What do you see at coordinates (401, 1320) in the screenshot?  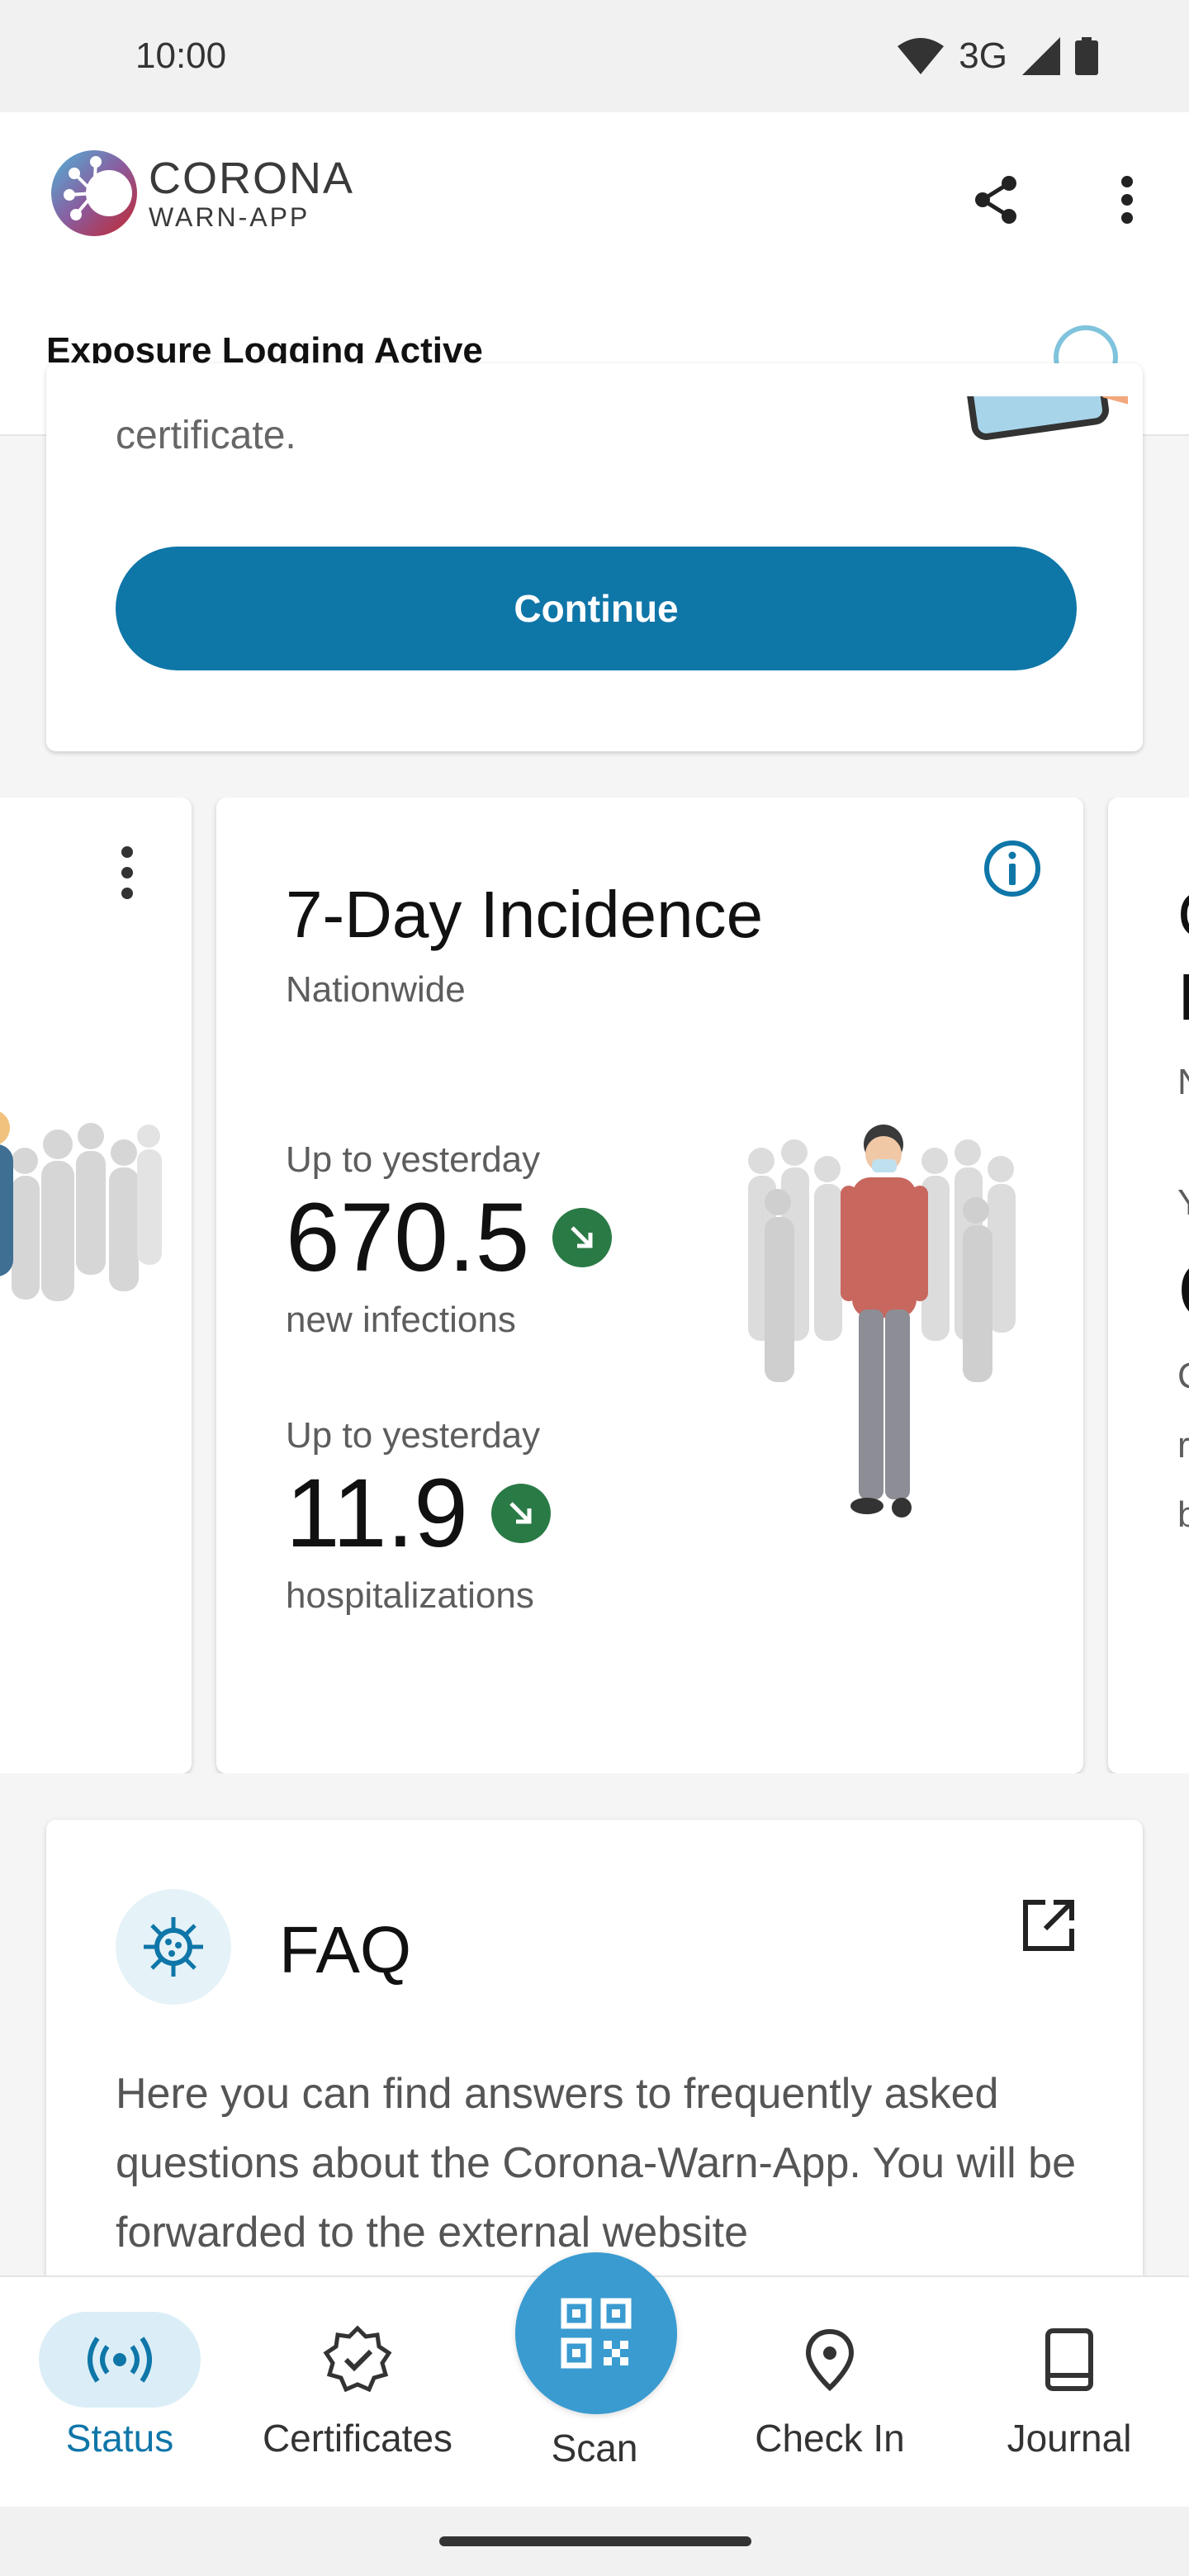 I see `stat-description: new infections` at bounding box center [401, 1320].